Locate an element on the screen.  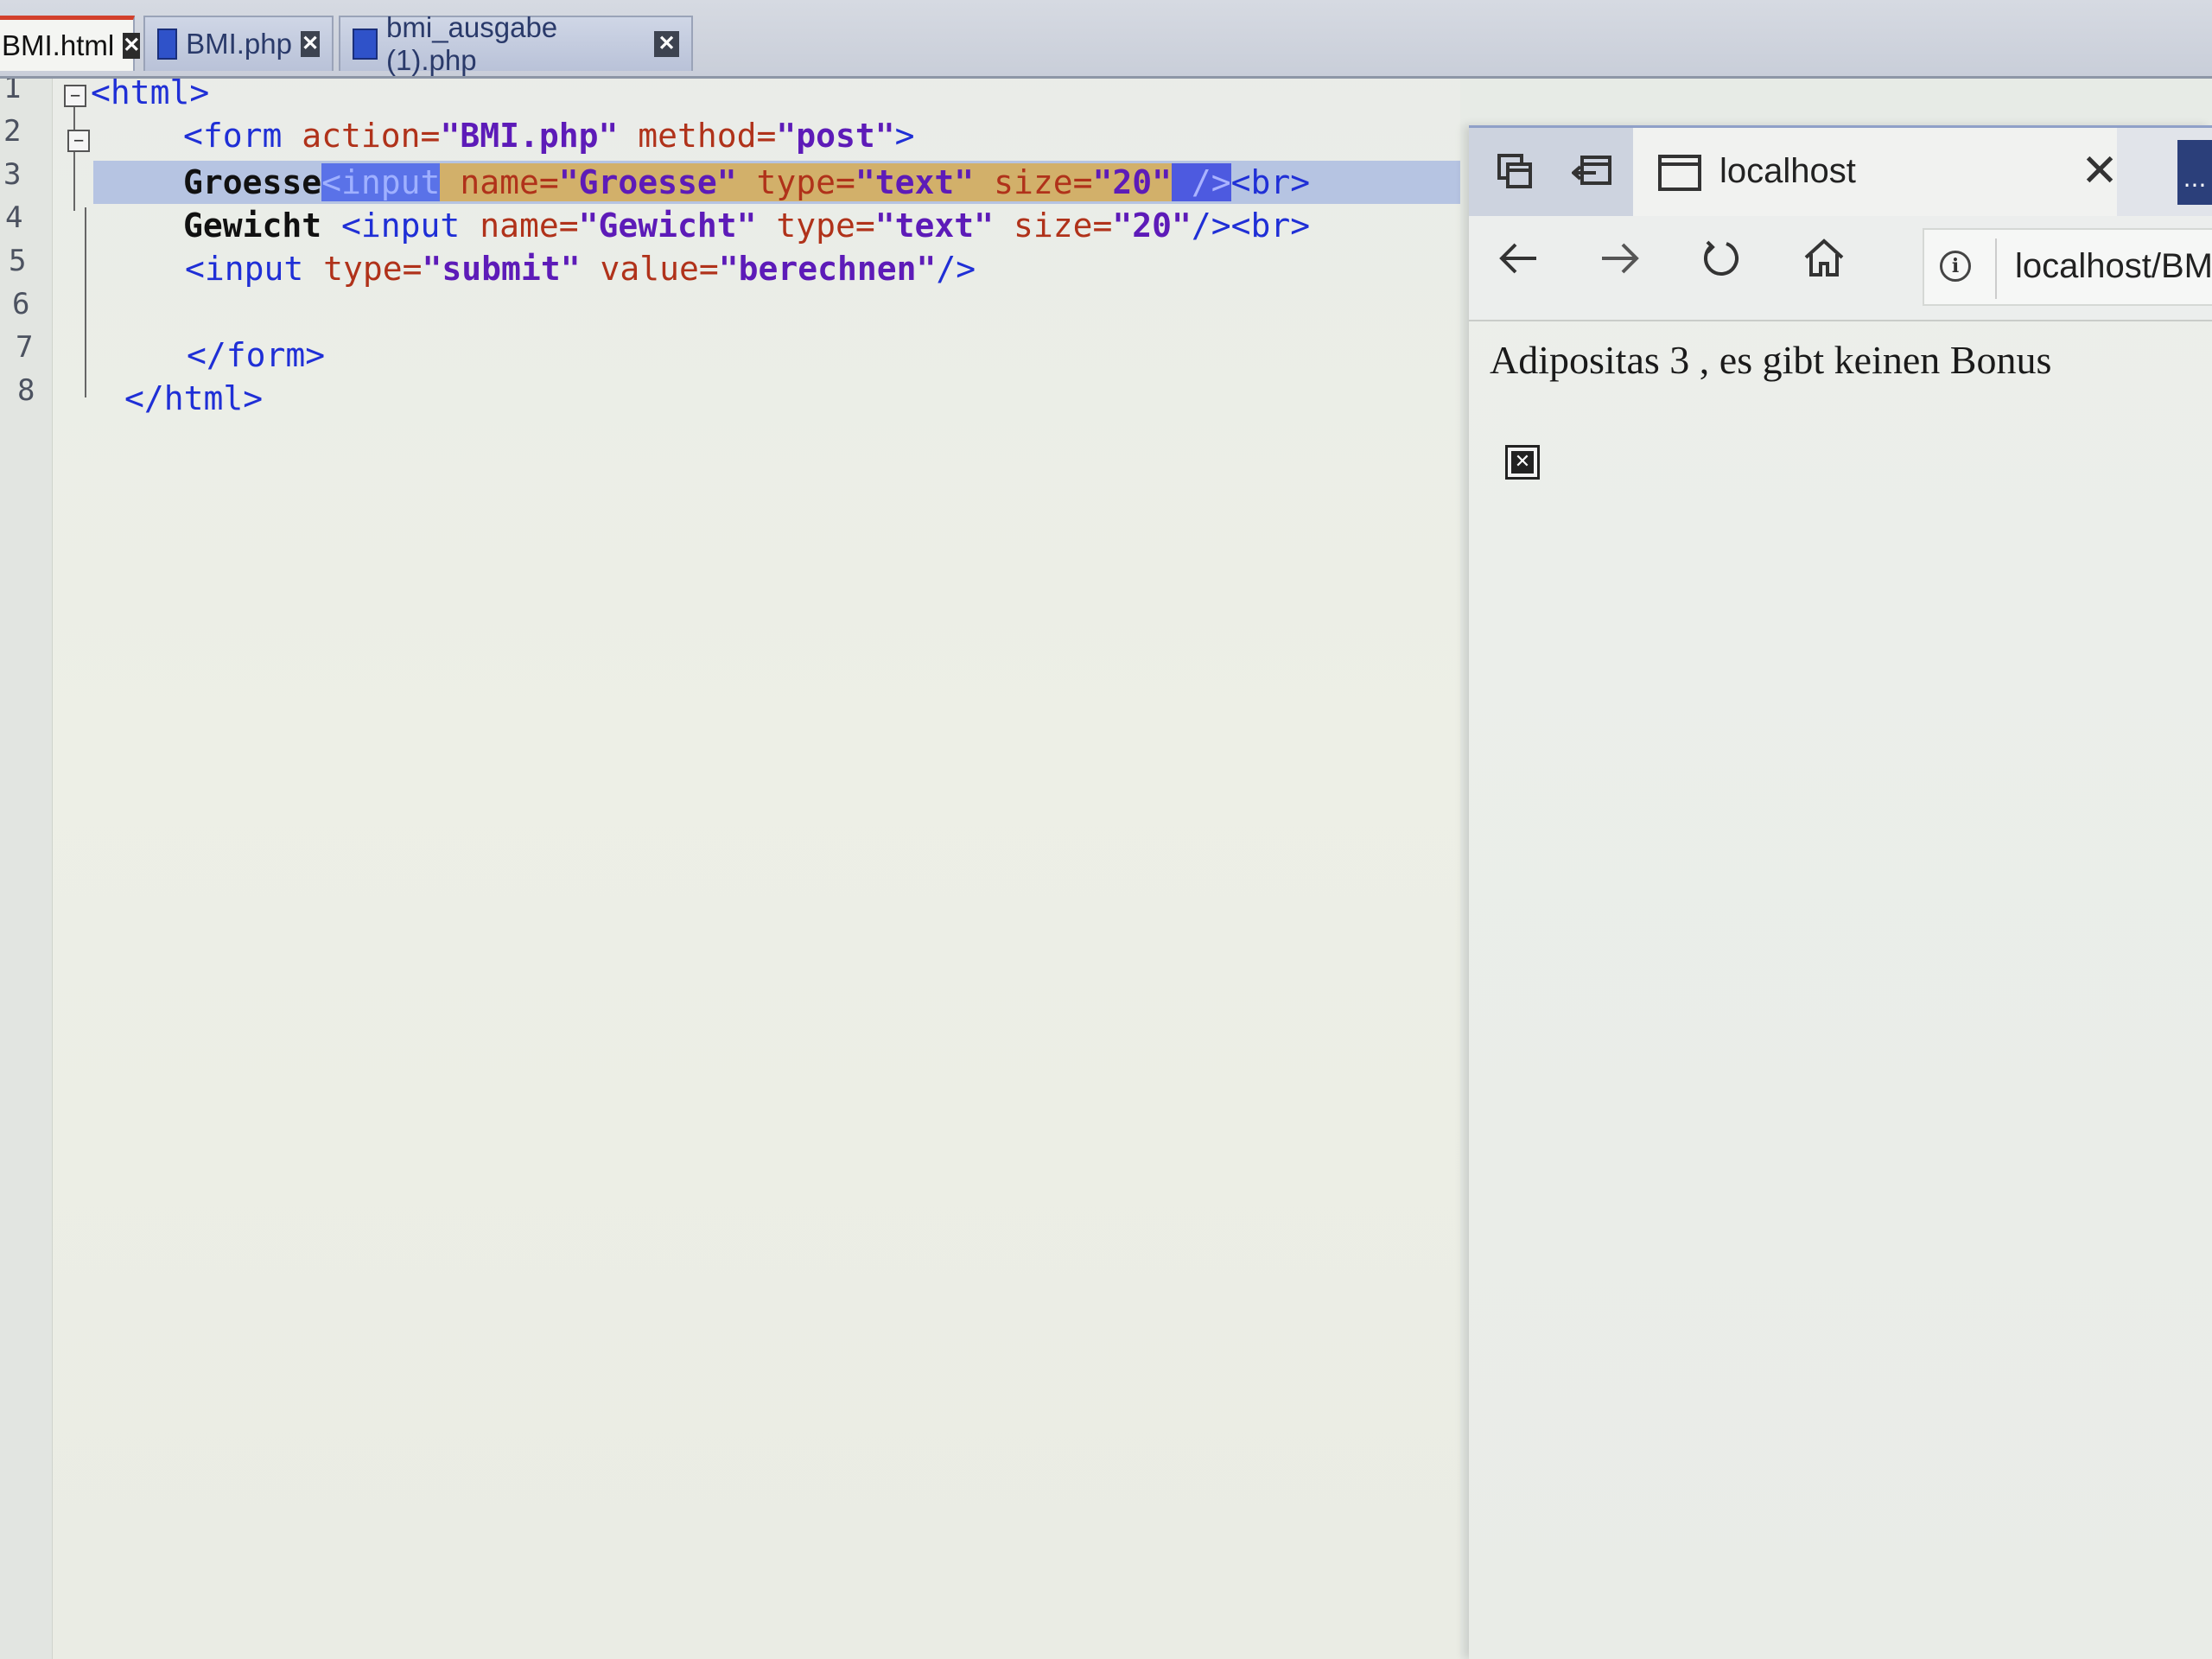
code-text: <input type="submit" value="berechnen"/> is located at coordinates (580, 268).